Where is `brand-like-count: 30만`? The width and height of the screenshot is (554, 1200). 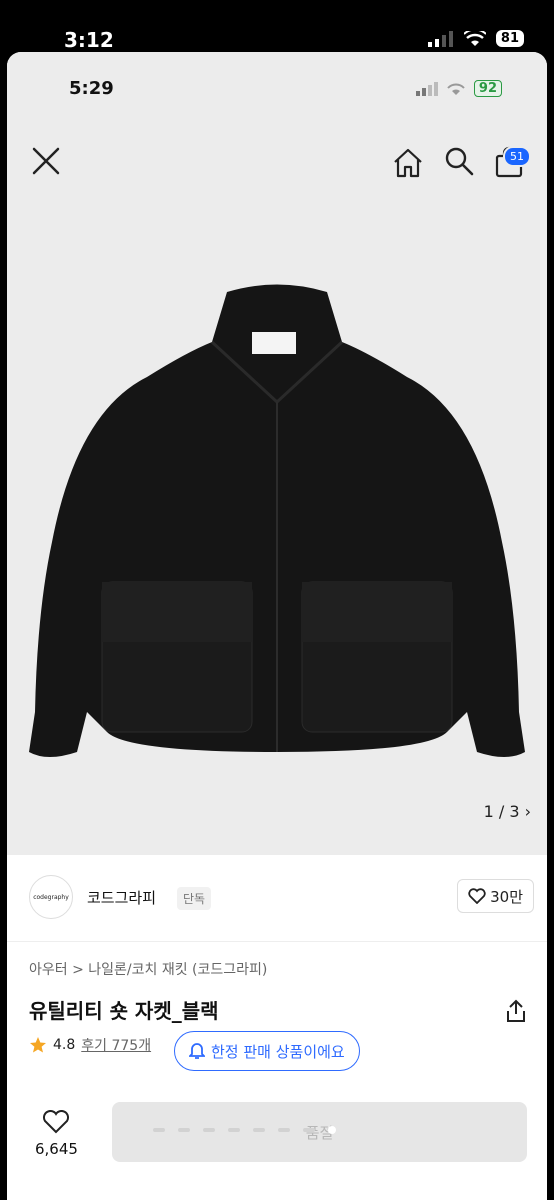
brand-like-count: 30만 is located at coordinates (506, 896).